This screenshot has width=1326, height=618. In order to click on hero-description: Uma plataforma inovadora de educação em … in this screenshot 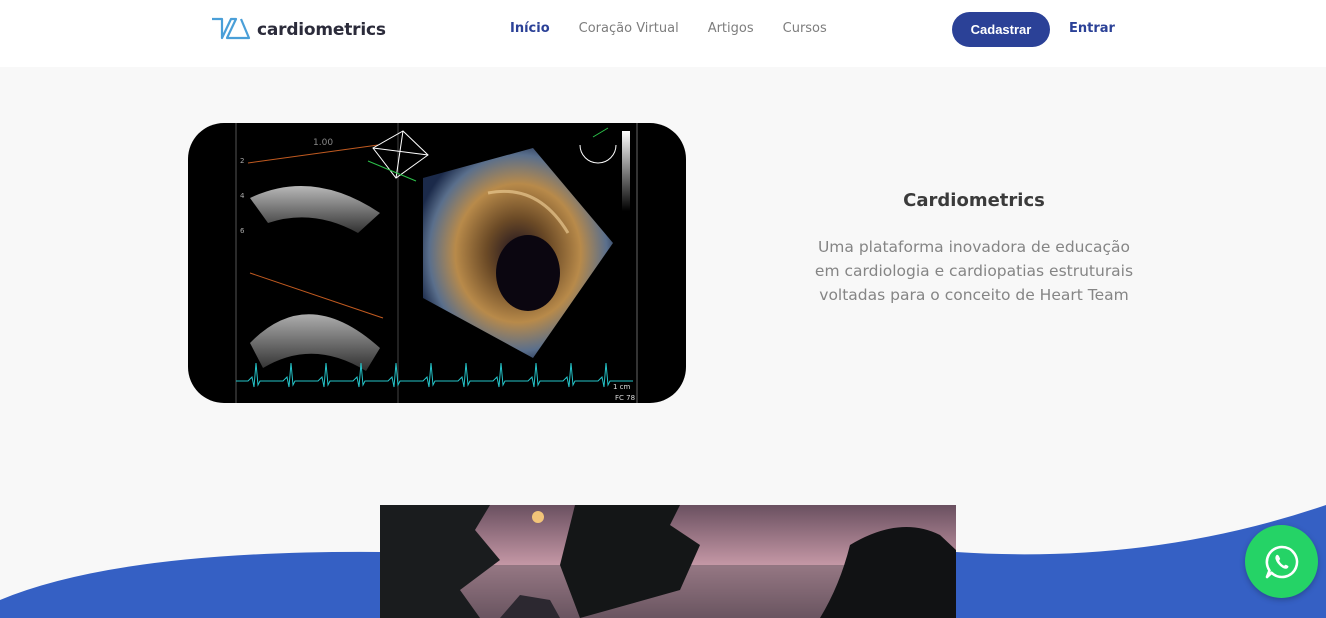, I will do `click(974, 271)`.